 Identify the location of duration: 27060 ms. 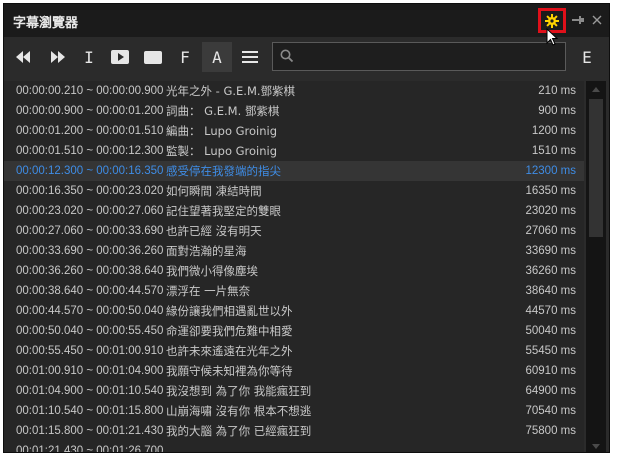
(550, 231).